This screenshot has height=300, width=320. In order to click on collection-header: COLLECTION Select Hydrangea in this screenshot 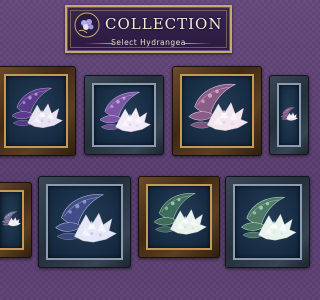, I will do `click(148, 29)`.